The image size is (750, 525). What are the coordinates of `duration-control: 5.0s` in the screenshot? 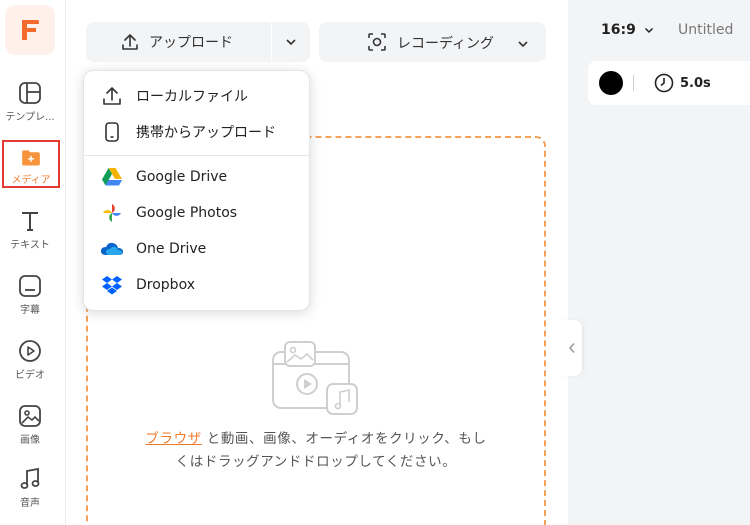 It's located at (682, 83).